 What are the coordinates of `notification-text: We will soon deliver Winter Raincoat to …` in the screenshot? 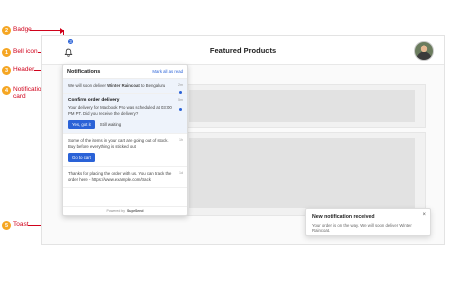 It's located at (117, 85).